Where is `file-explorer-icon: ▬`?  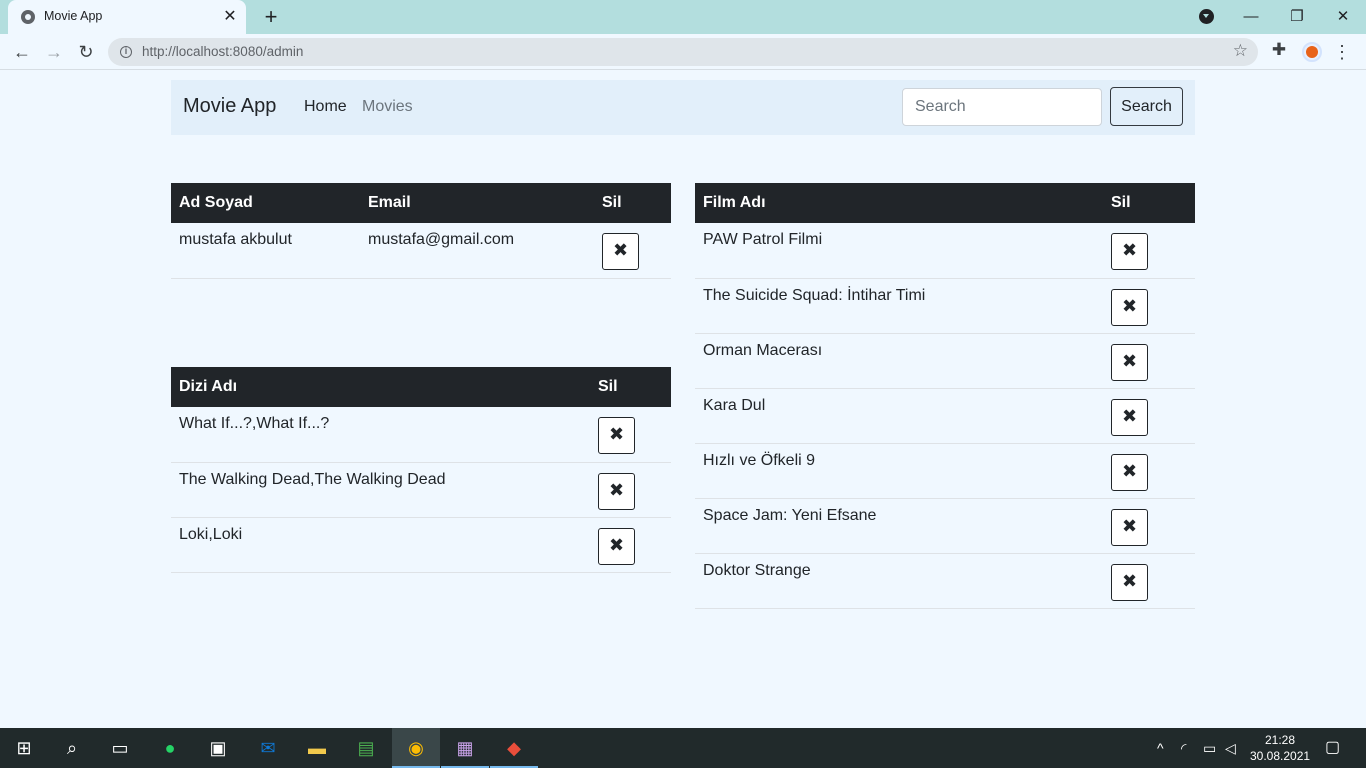 file-explorer-icon: ▬ is located at coordinates (317, 748).